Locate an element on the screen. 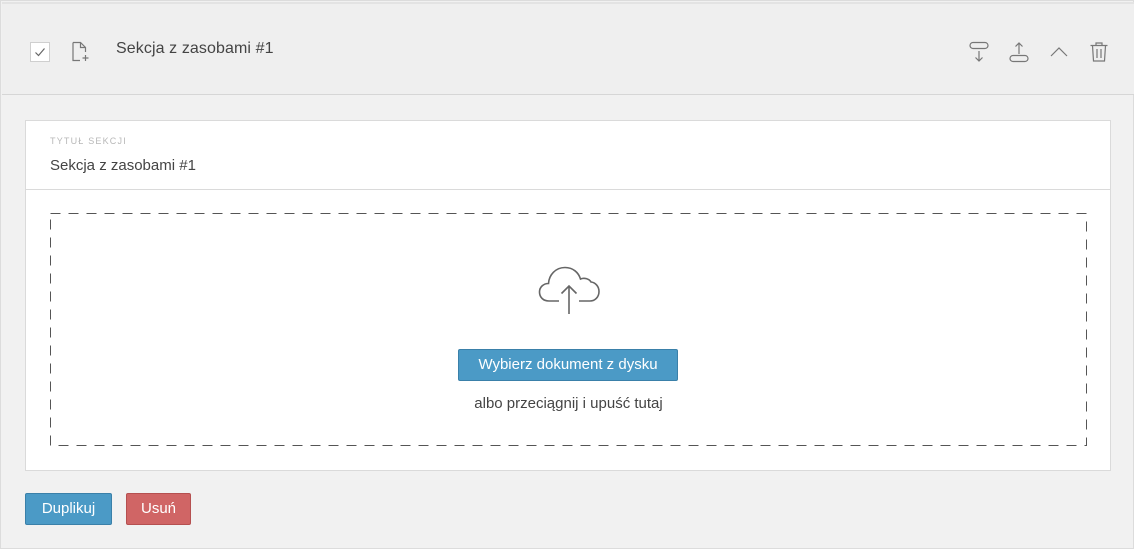 This screenshot has height=549, width=1134. section-title-input is located at coordinates (565, 165).